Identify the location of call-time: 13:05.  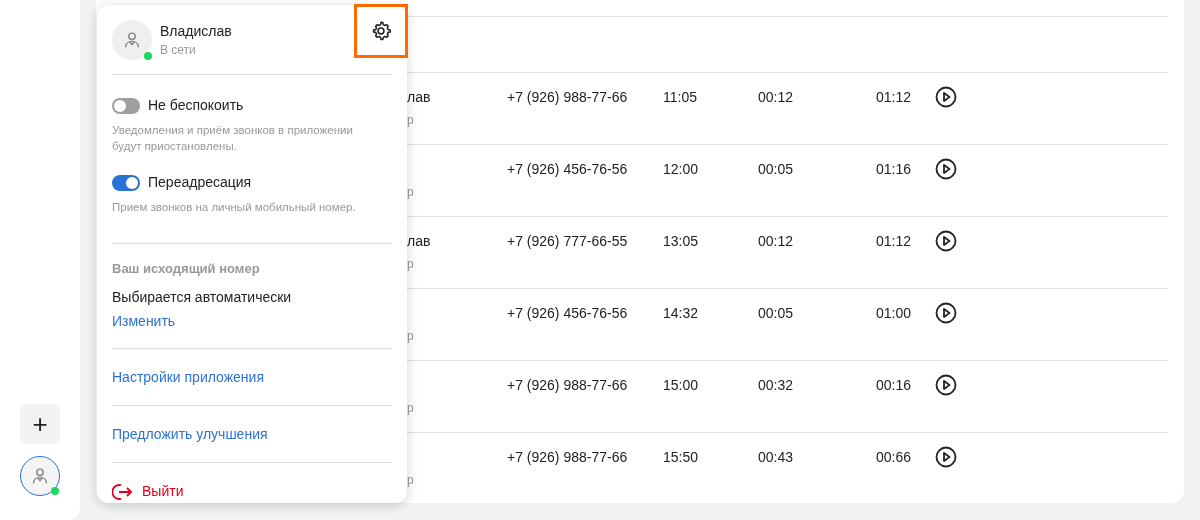
(681, 241).